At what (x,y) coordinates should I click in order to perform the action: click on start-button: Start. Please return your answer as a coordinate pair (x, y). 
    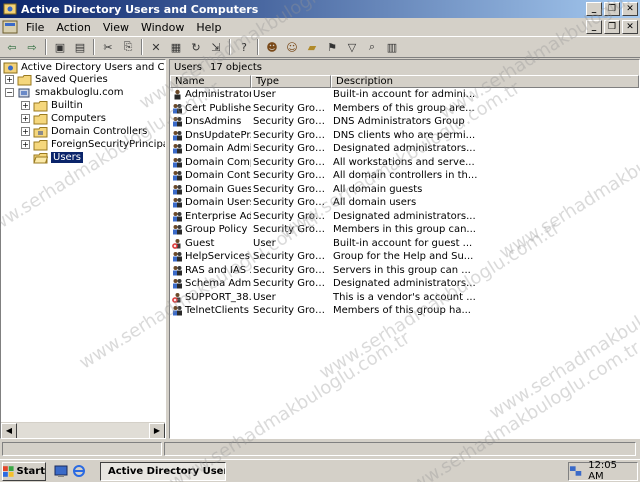
    Looking at the image, I should click on (24, 471).